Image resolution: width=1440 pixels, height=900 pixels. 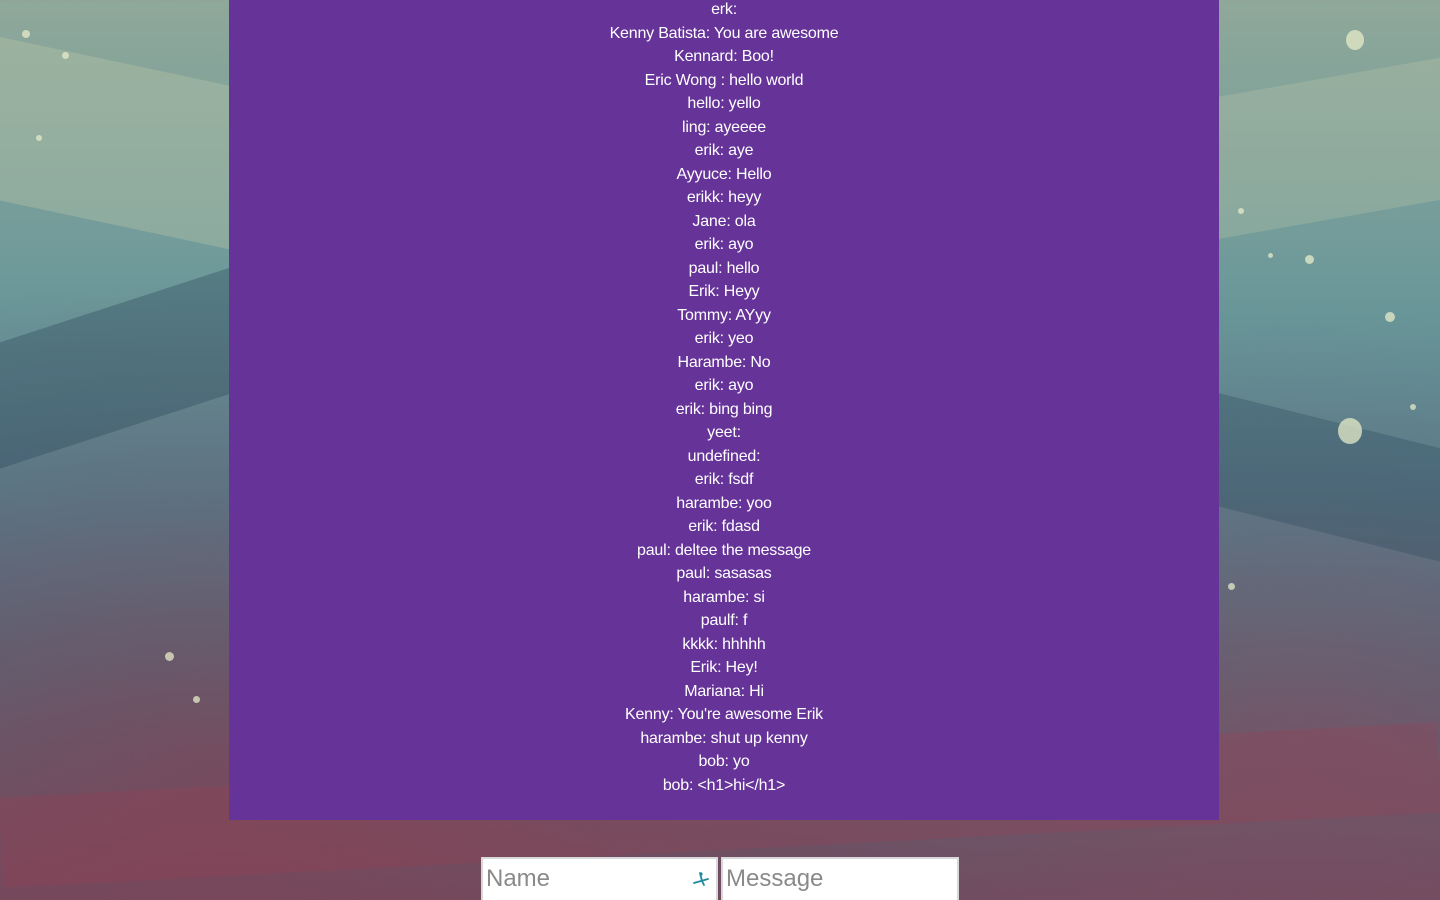 What do you see at coordinates (724, 268) in the screenshot?
I see `chat-message: paul: hello` at bounding box center [724, 268].